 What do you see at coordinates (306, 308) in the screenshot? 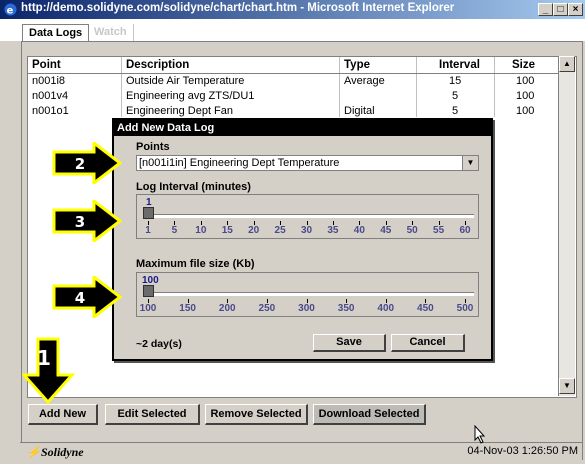
I see `size-tick-label: 300` at bounding box center [306, 308].